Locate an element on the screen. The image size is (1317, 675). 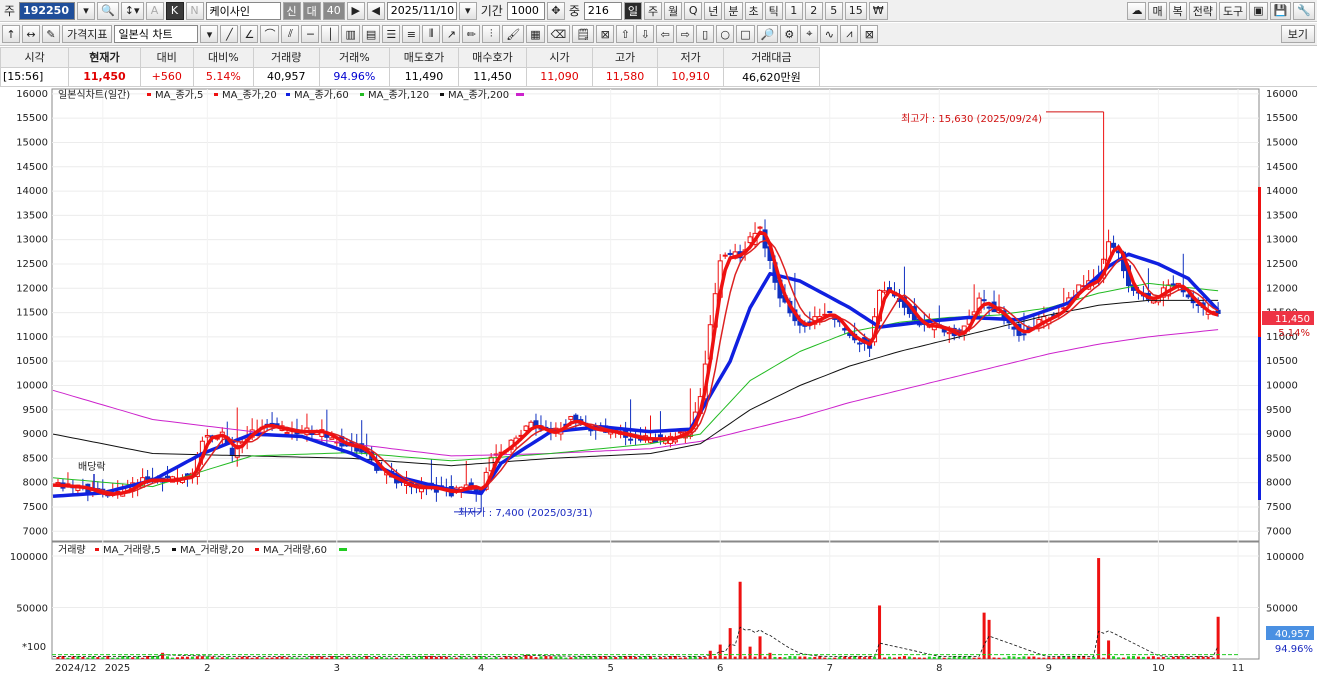
move-up-icon: ⇧ is located at coordinates (625, 34).